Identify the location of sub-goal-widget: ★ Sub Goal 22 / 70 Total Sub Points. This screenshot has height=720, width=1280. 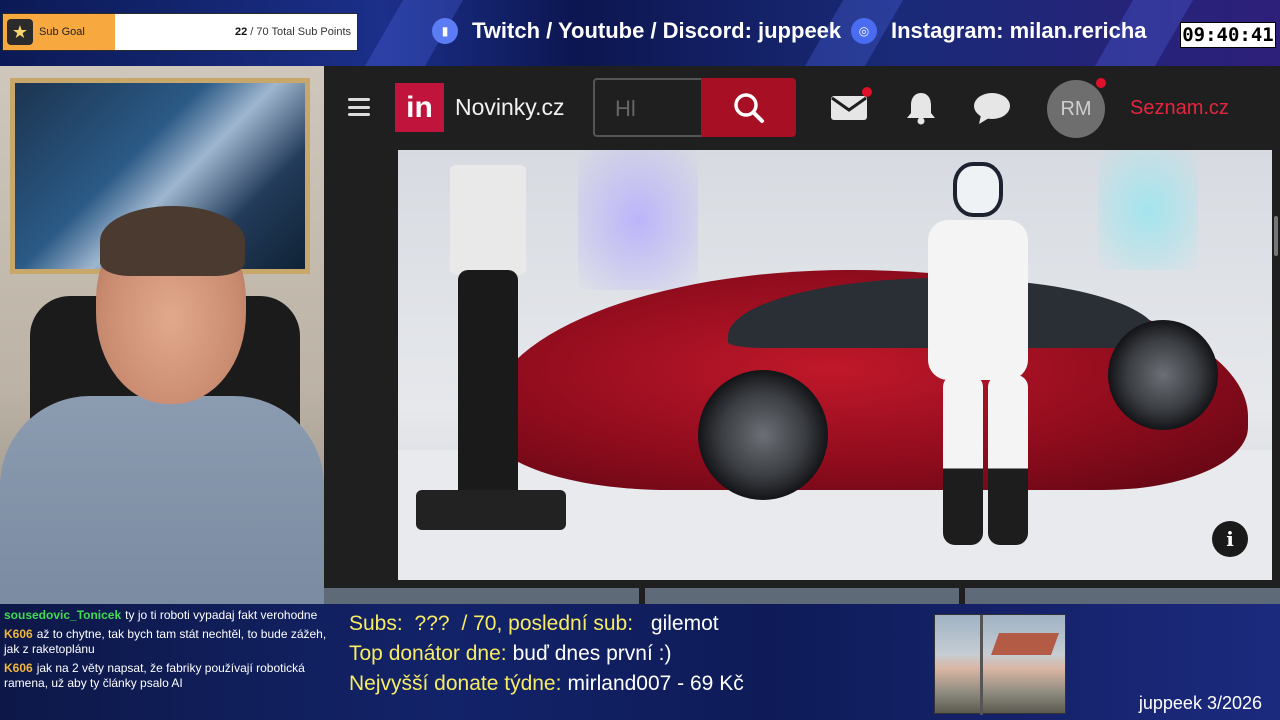
(180, 32).